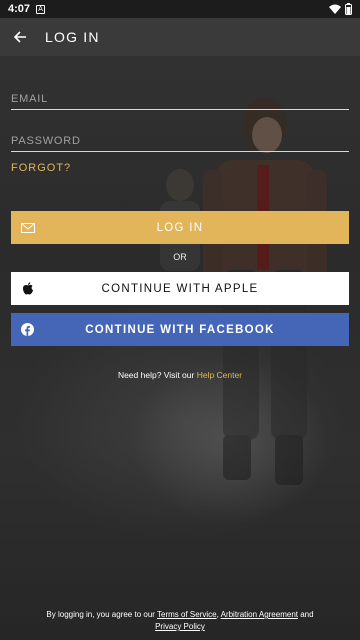  Describe the element at coordinates (180, 37) in the screenshot. I see `app-bar: LOG IN` at that location.